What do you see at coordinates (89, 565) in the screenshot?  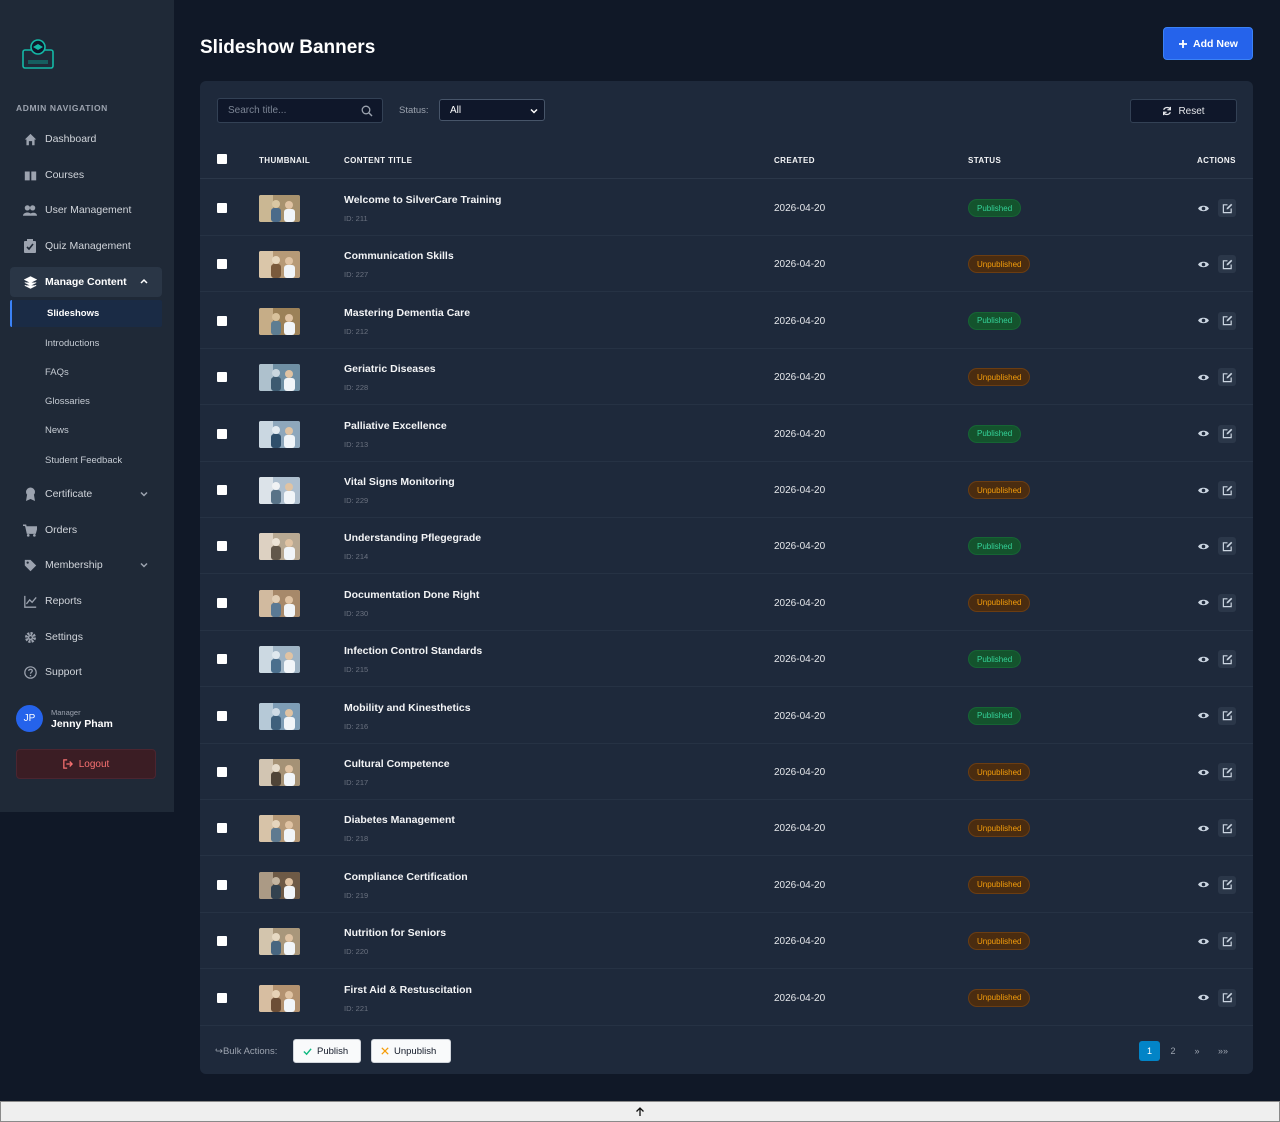 I see `sidebar-item-membership: Membership` at bounding box center [89, 565].